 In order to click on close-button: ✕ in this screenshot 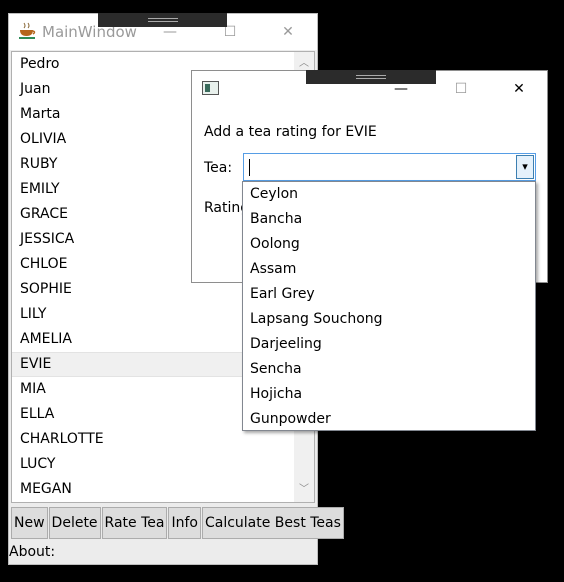, I will do `click(288, 32)`.